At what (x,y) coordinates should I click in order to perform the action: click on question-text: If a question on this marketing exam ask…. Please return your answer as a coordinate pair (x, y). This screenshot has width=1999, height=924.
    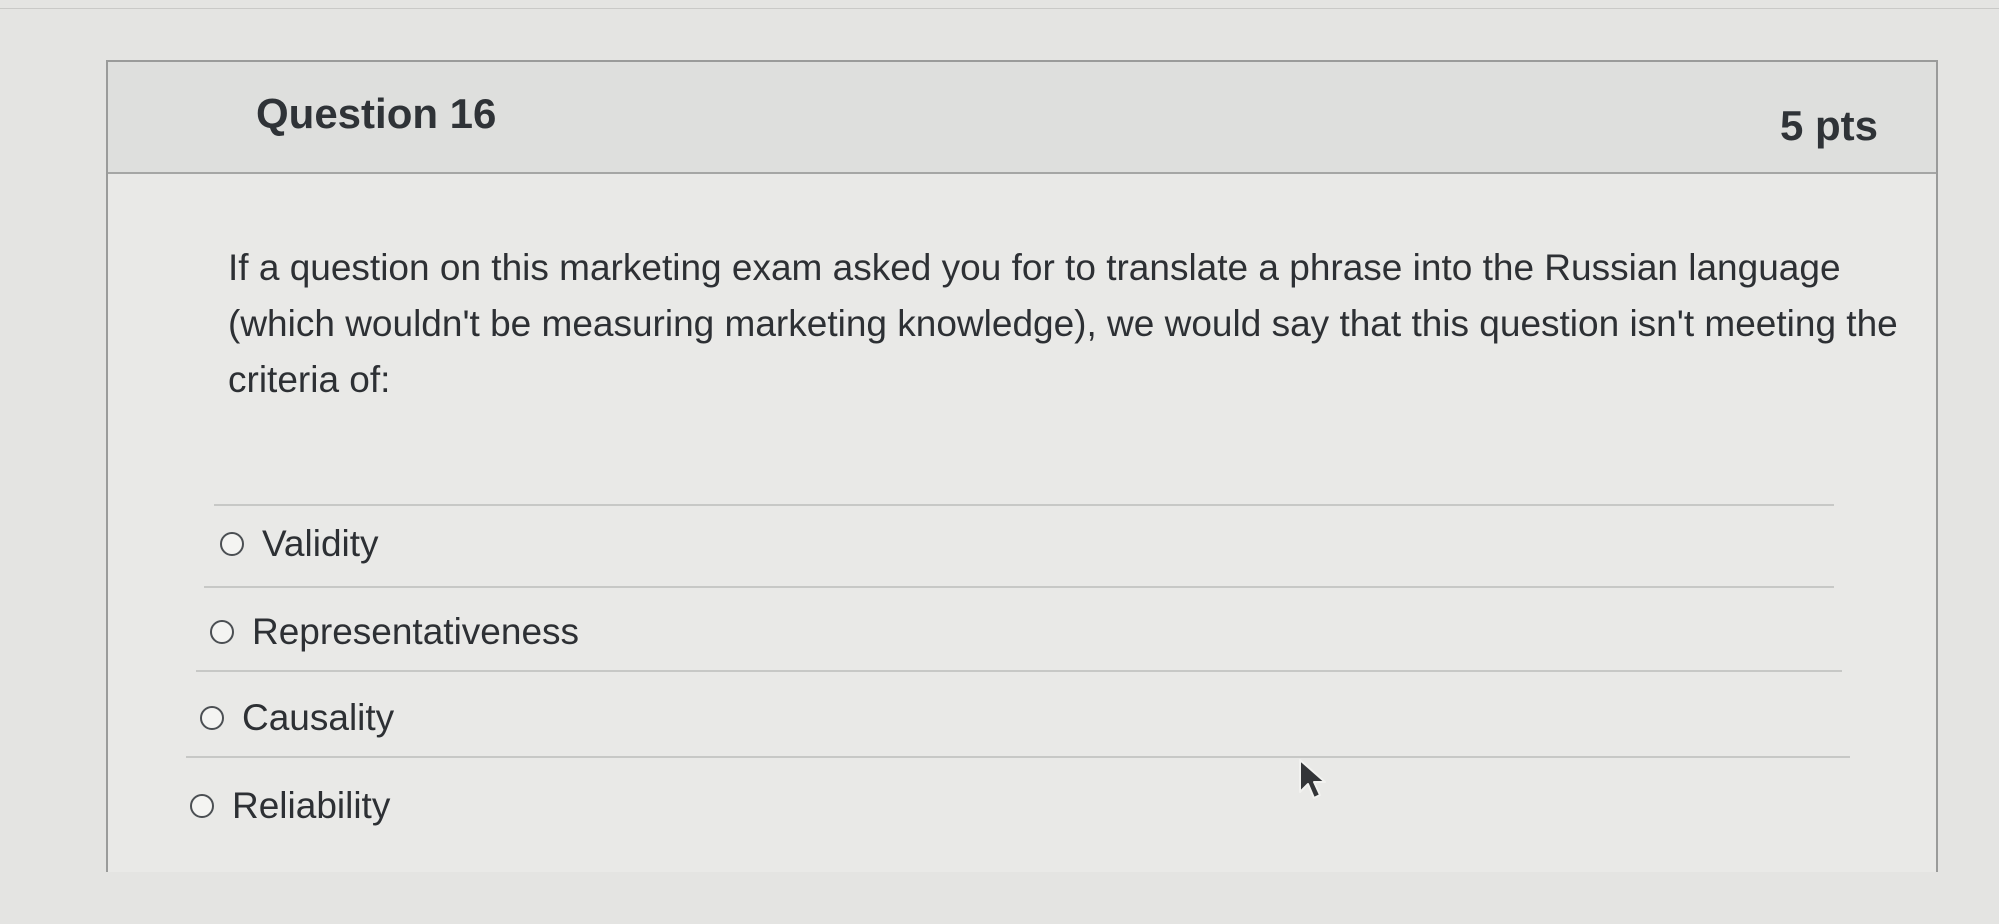
    Looking at the image, I should click on (1063, 323).